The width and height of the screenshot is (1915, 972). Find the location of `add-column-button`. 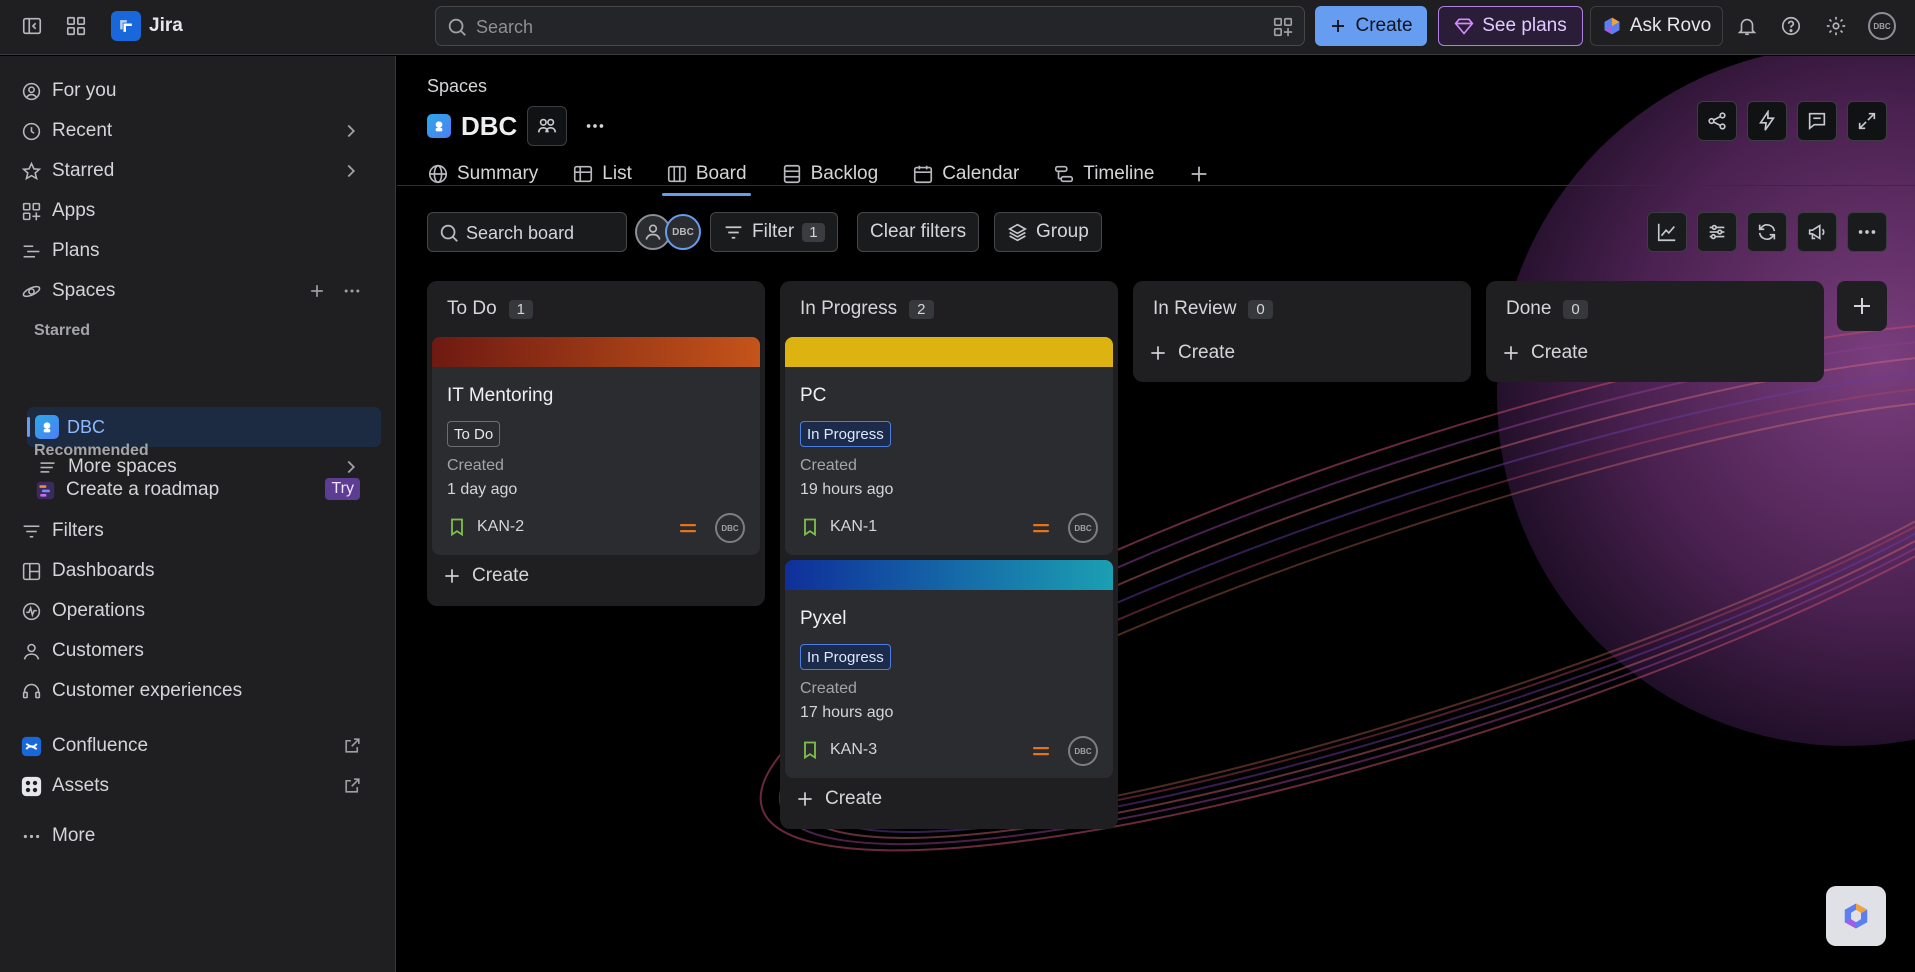

add-column-button is located at coordinates (1862, 306).